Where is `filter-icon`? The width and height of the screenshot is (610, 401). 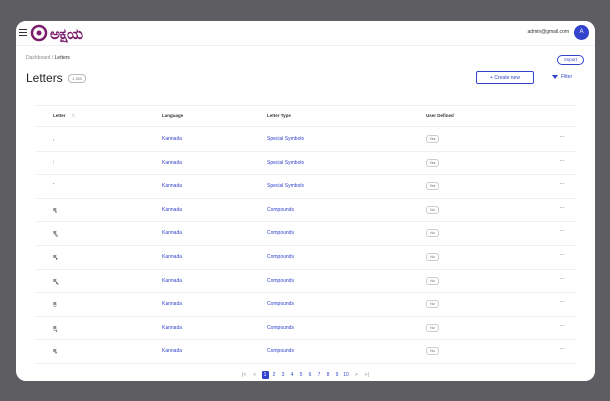 filter-icon is located at coordinates (555, 76).